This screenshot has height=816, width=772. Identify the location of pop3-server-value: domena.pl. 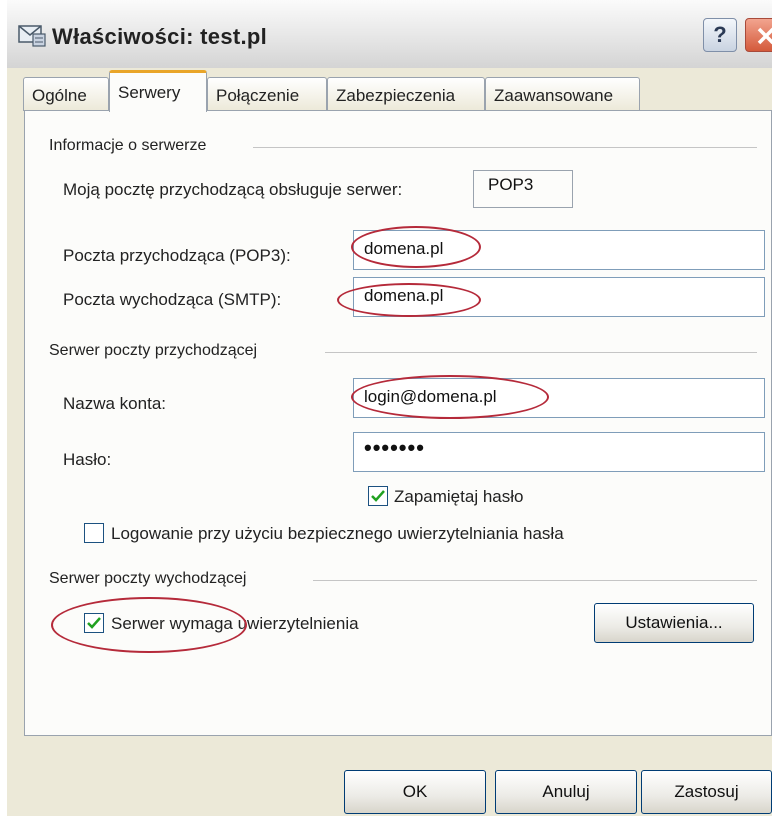
(404, 248).